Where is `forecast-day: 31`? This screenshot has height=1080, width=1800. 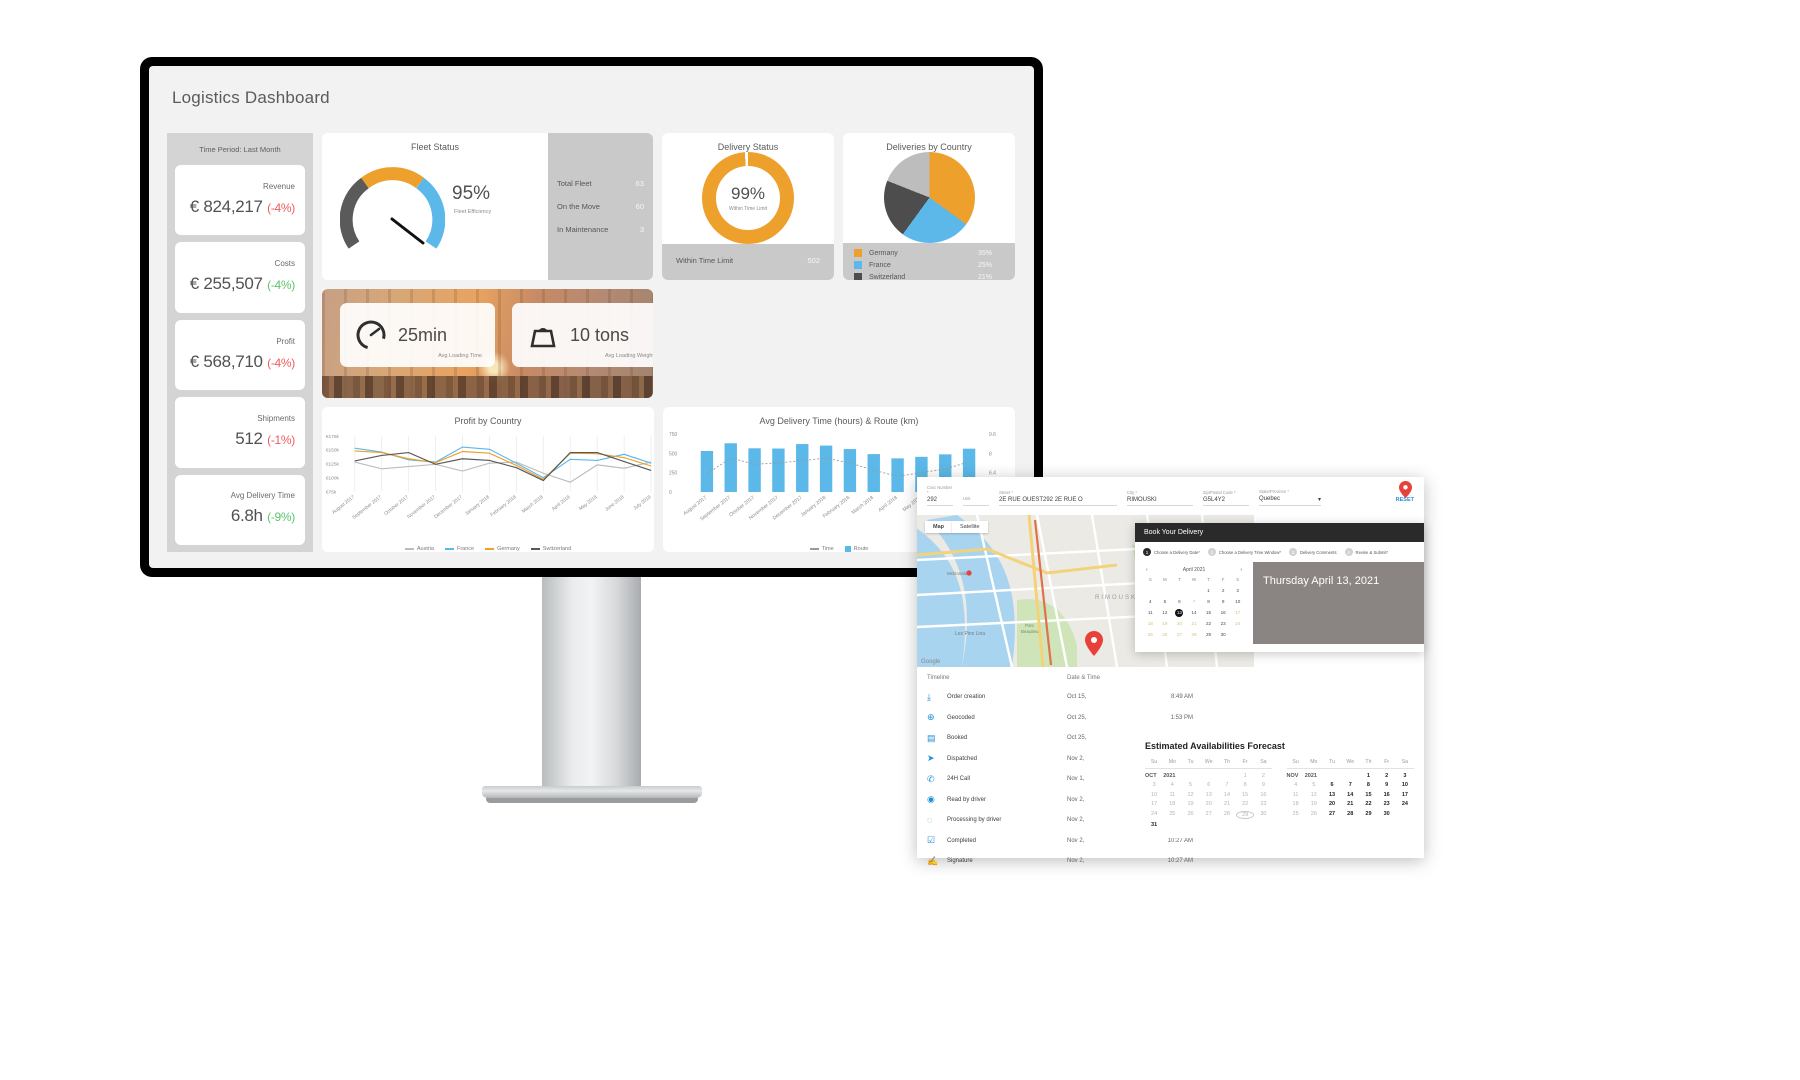 forecast-day: 31 is located at coordinates (1154, 825).